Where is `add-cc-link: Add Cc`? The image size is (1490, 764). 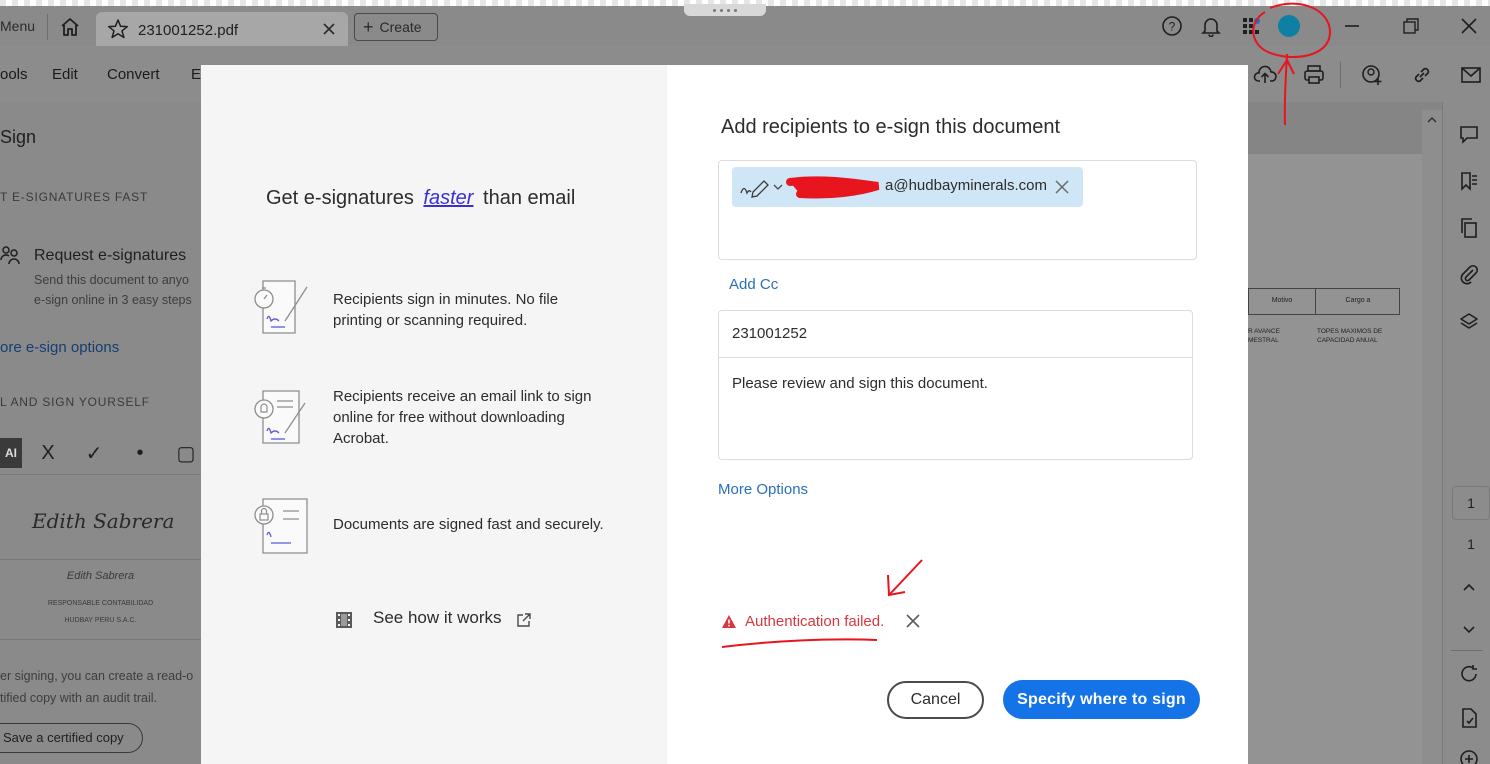 add-cc-link: Add Cc is located at coordinates (753, 284).